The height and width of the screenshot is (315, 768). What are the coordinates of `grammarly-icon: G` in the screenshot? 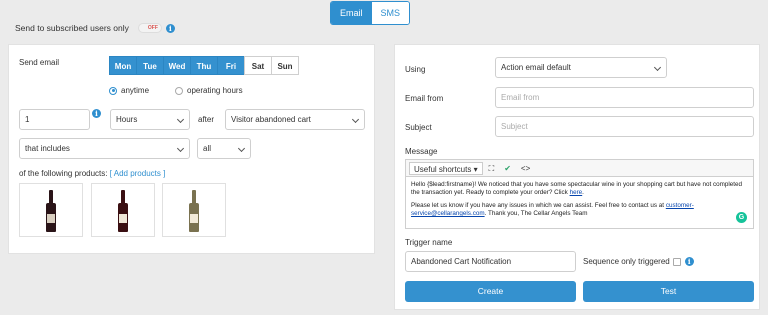 It's located at (741, 217).